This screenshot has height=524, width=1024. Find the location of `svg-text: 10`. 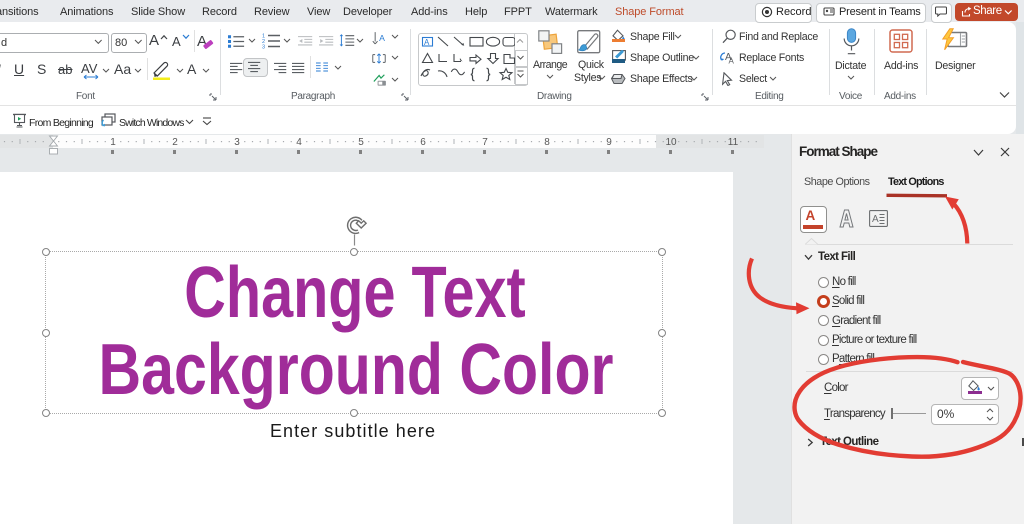

svg-text: 10 is located at coordinates (671, 142).